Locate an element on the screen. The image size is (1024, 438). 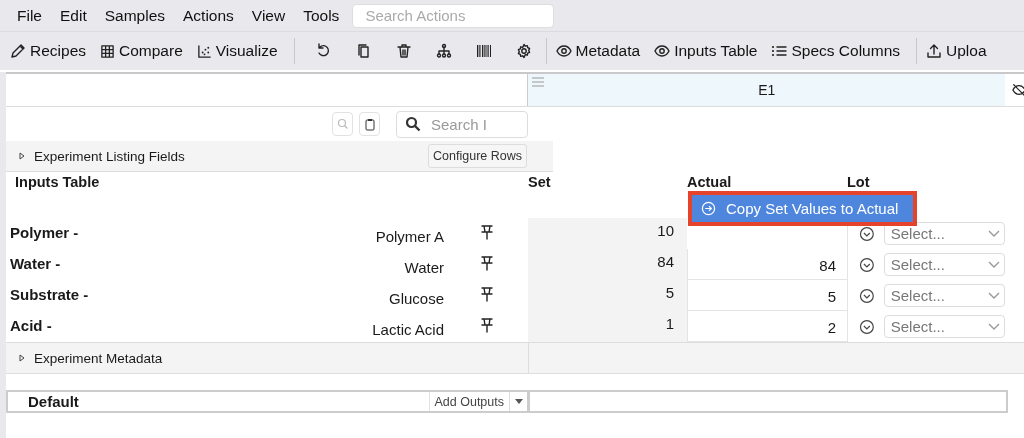
set-value-cell: 84 is located at coordinates (607, 264).